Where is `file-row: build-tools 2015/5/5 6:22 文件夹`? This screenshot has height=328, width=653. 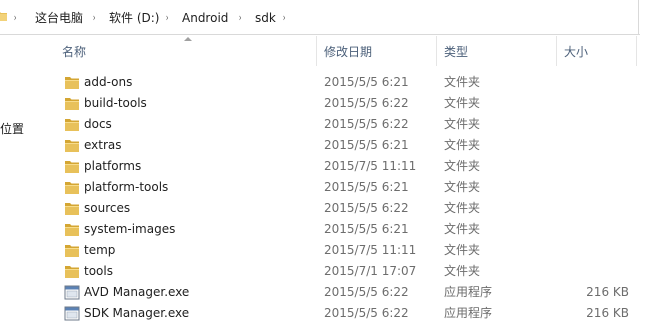 file-row: build-tools 2015/5/5 6:22 文件夹 is located at coordinates (348, 103).